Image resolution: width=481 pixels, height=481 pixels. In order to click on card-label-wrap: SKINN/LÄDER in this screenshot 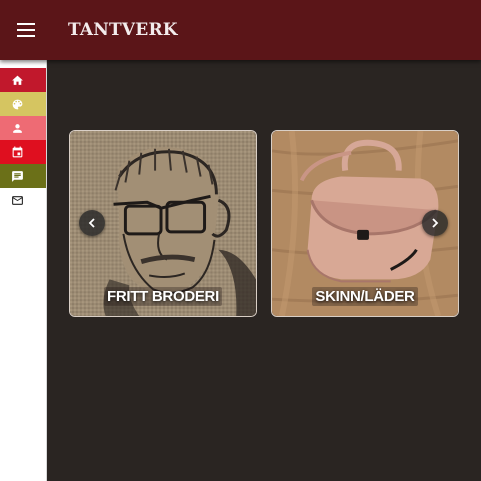, I will do `click(365, 296)`.